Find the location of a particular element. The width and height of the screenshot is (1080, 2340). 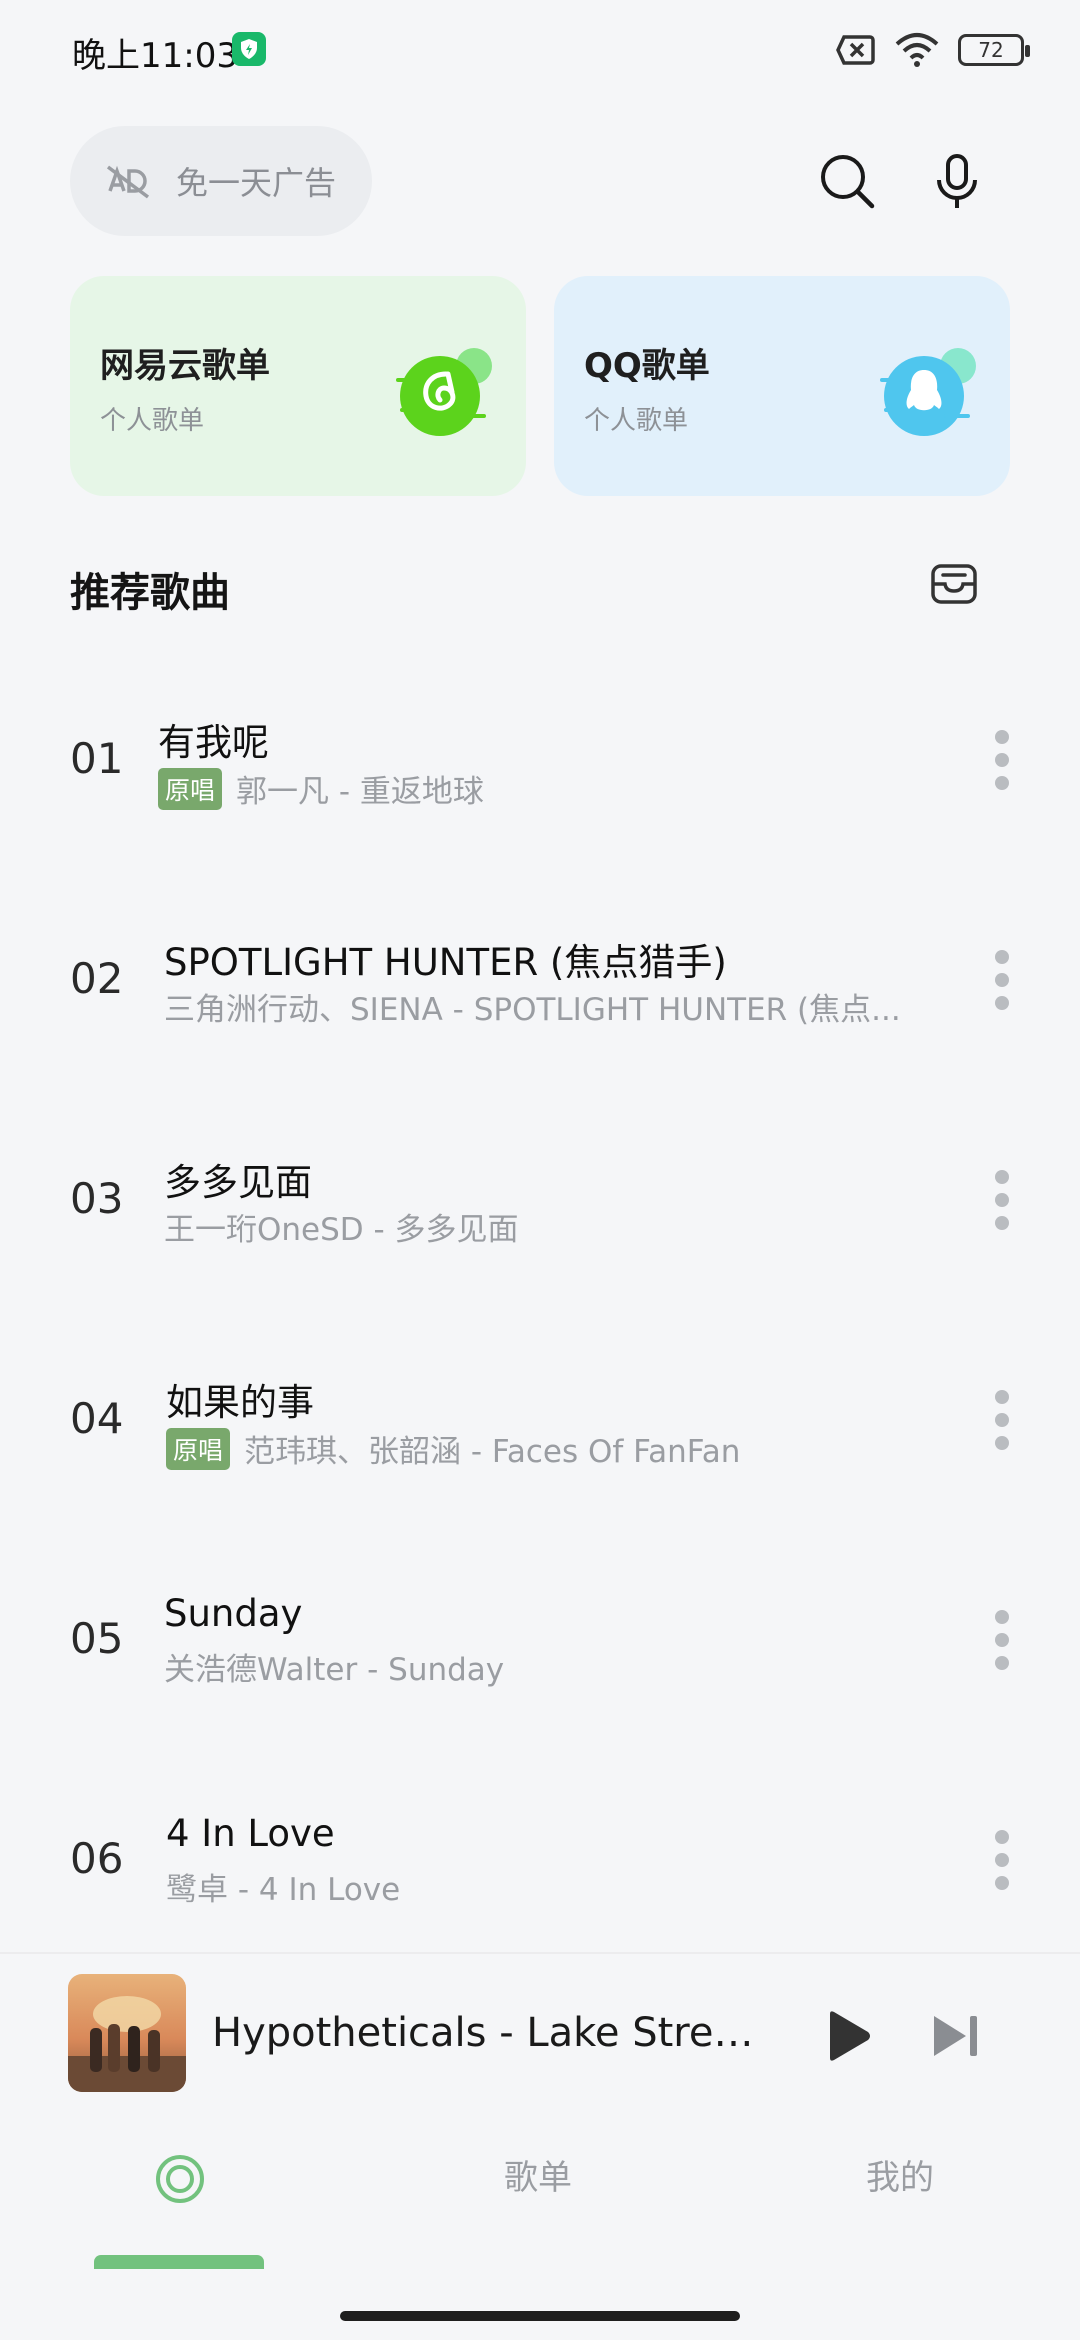

album-art is located at coordinates (127, 2033).